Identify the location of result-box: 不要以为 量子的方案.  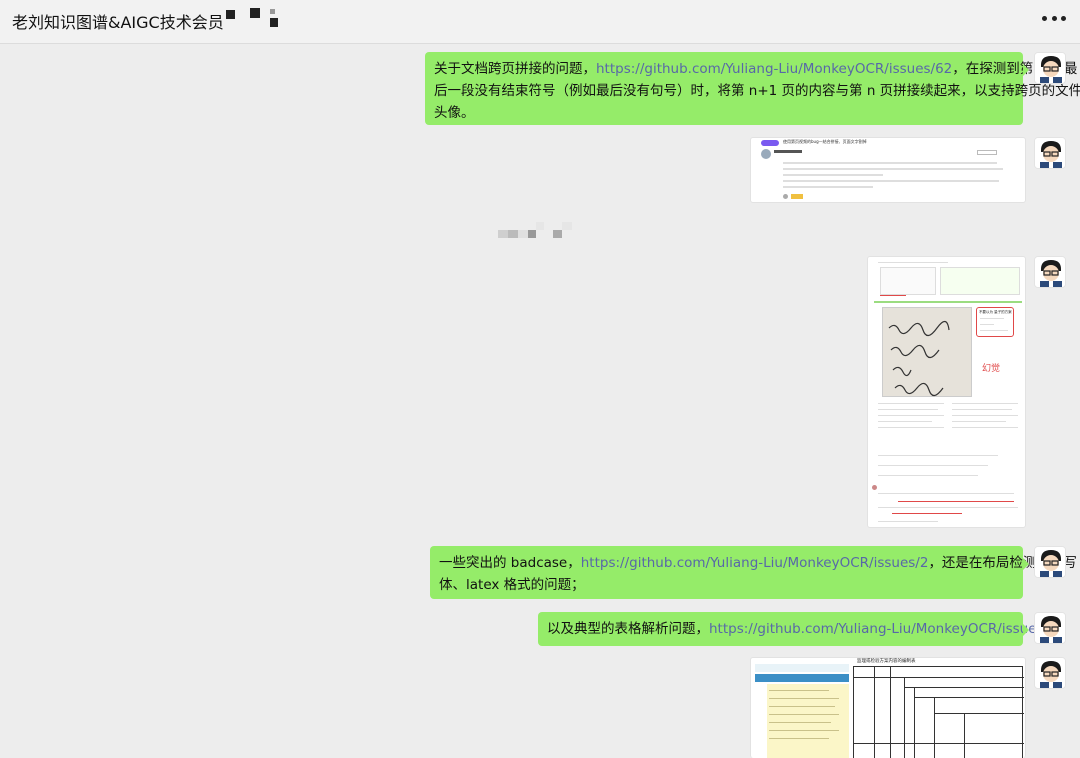
(995, 322).